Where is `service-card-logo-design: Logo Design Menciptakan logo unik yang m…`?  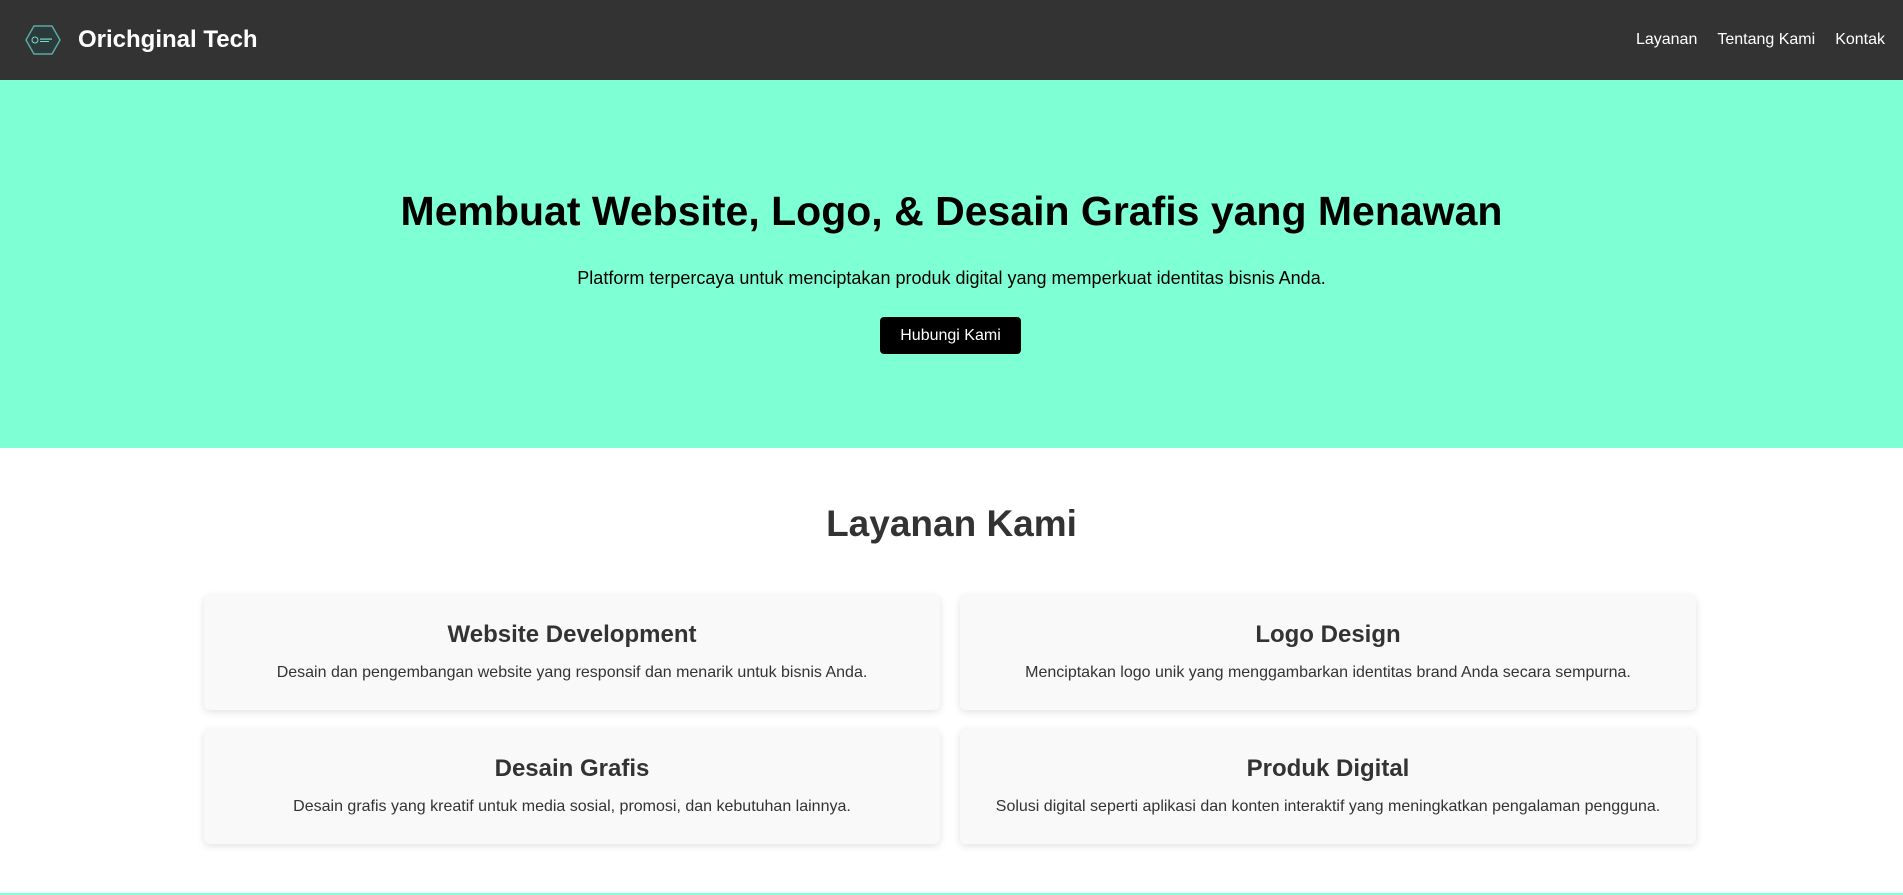
service-card-logo-design: Logo Design Menciptakan logo unik yang m… is located at coordinates (1328, 652).